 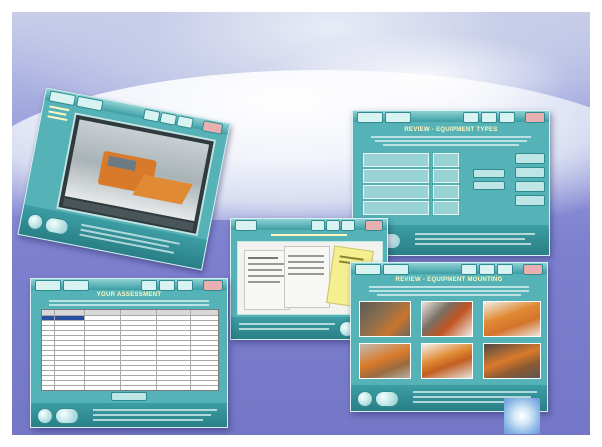 What do you see at coordinates (307, 277) in the screenshot?
I see `table-page` at bounding box center [307, 277].